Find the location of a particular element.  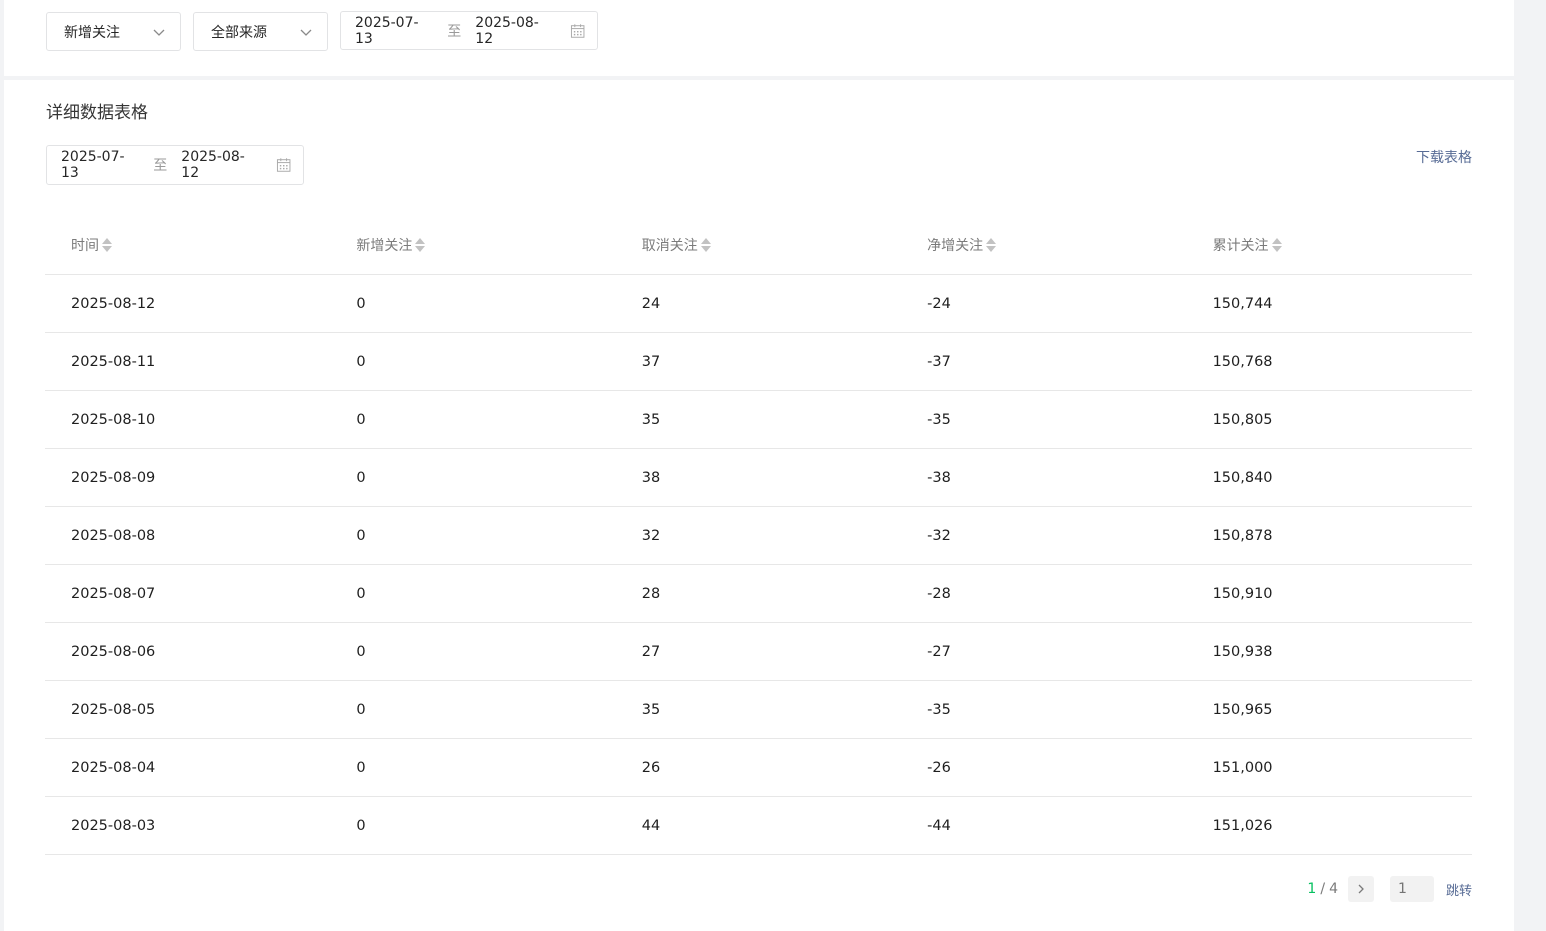

table-header: 时间 新增关注 取消关注 净增关注 累计关注 is located at coordinates (758, 245).